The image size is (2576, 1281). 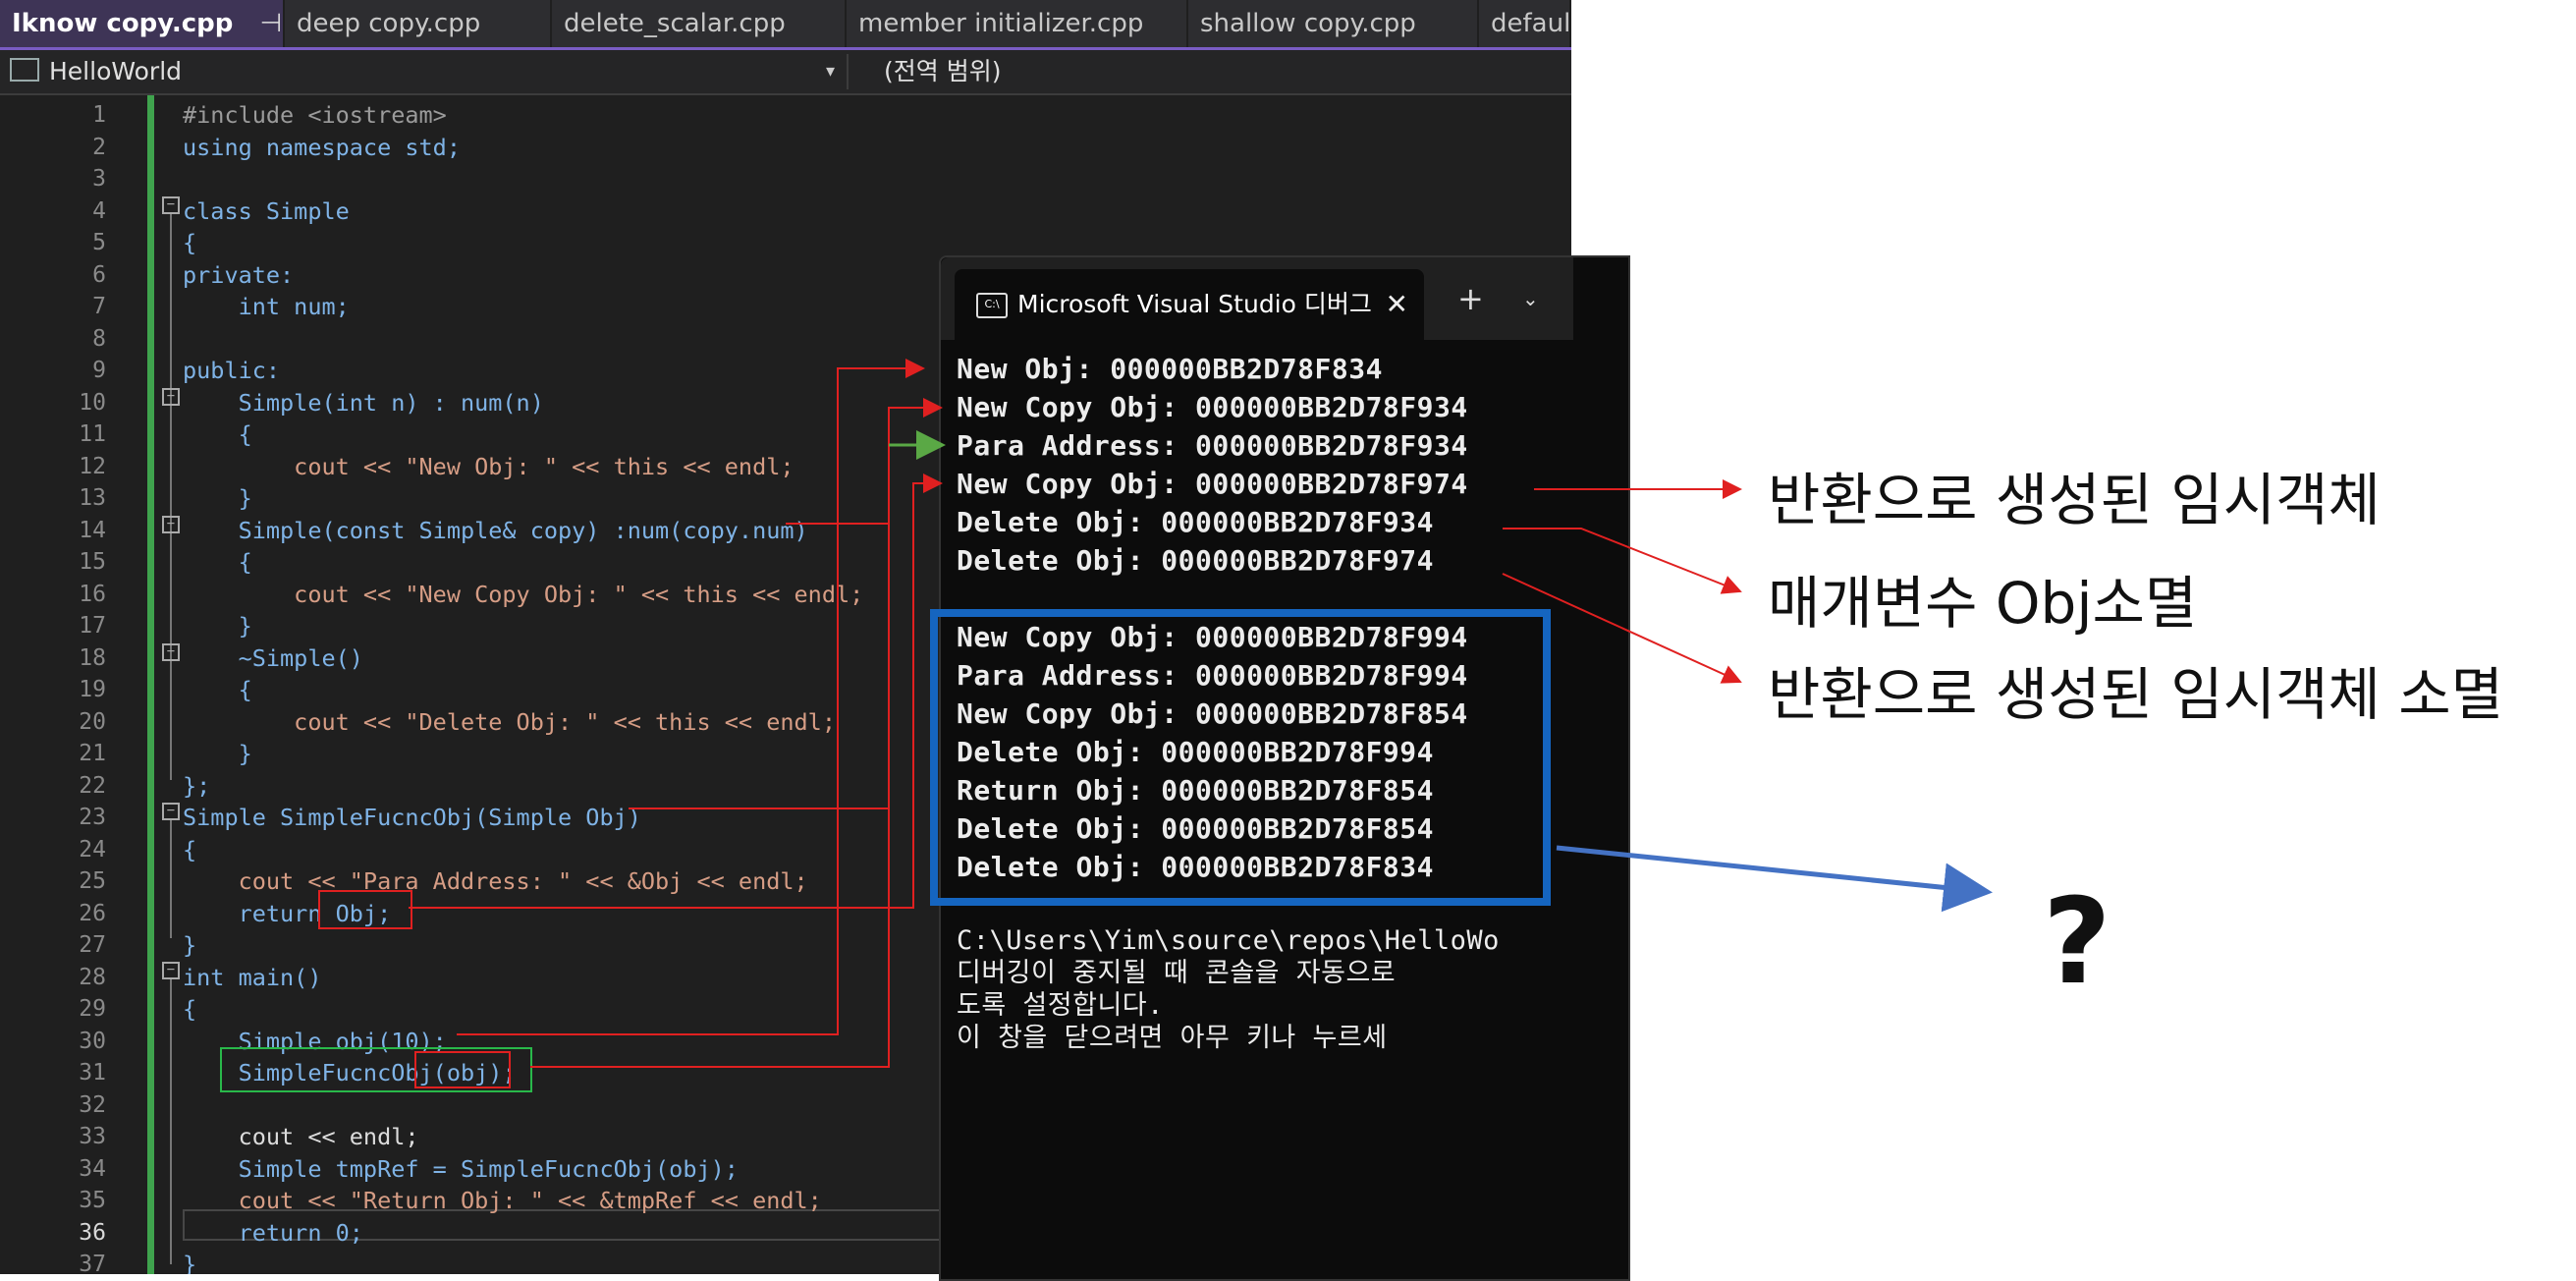 I want to click on arrow-temp-destroyed, so click(x=1622, y=628).